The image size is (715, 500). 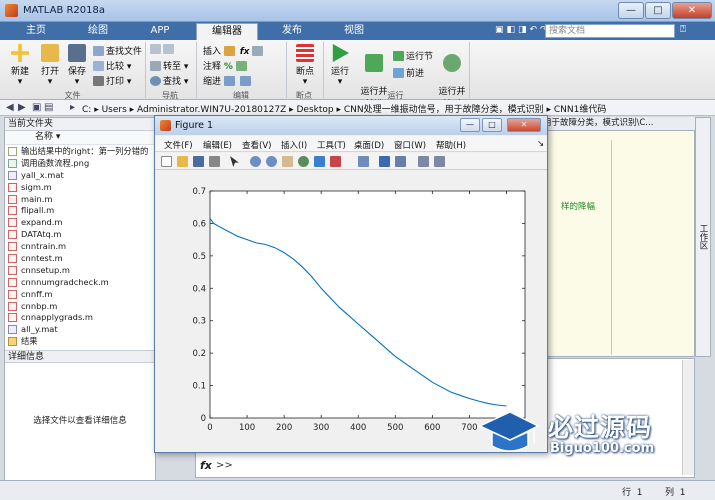 What do you see at coordinates (98, 81) in the screenshot?
I see `print-icon` at bounding box center [98, 81].